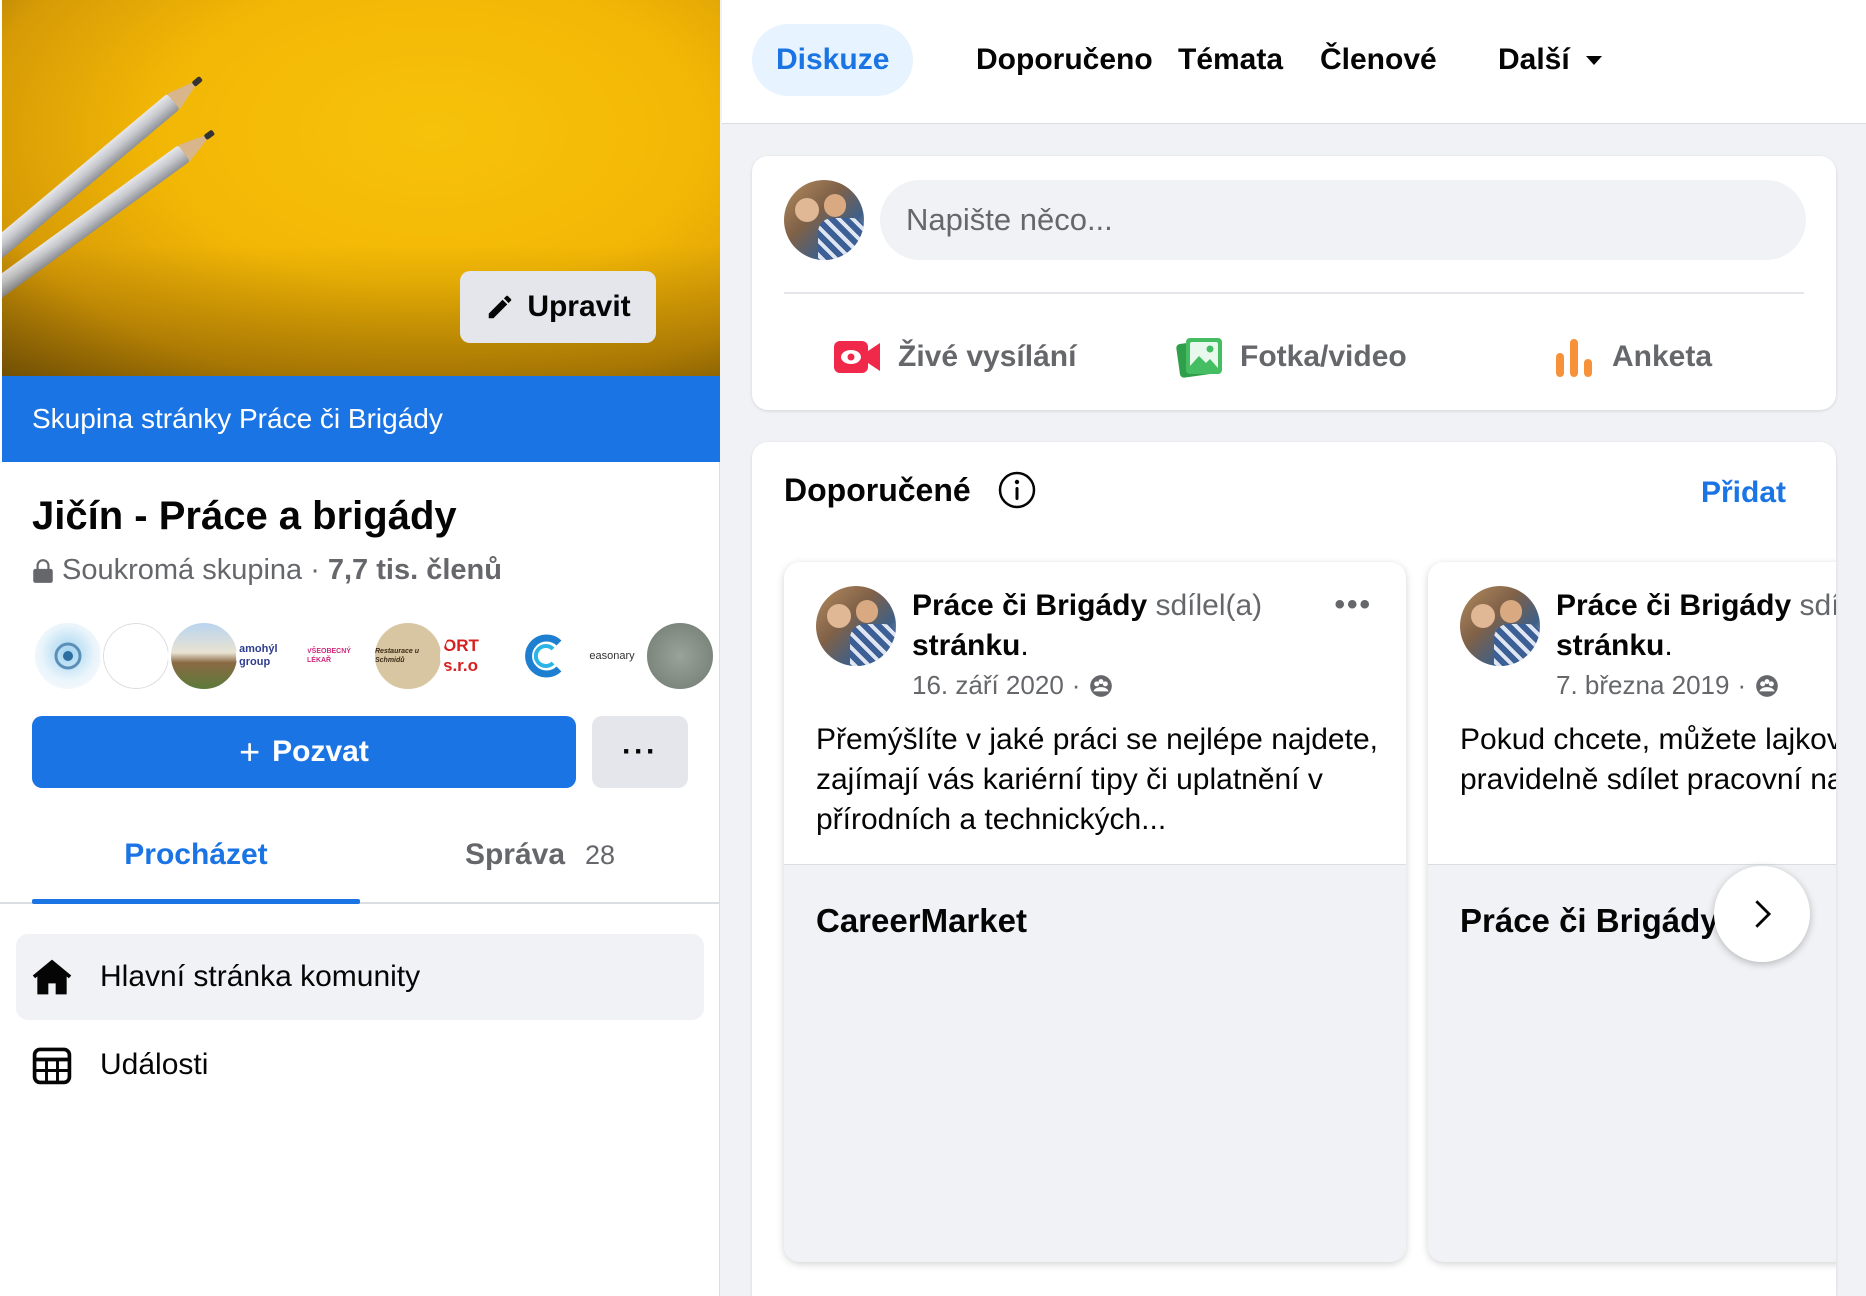 Image resolution: width=1866 pixels, height=1296 pixels. What do you see at coordinates (1743, 493) in the screenshot?
I see `add-featured-button: Přidat` at bounding box center [1743, 493].